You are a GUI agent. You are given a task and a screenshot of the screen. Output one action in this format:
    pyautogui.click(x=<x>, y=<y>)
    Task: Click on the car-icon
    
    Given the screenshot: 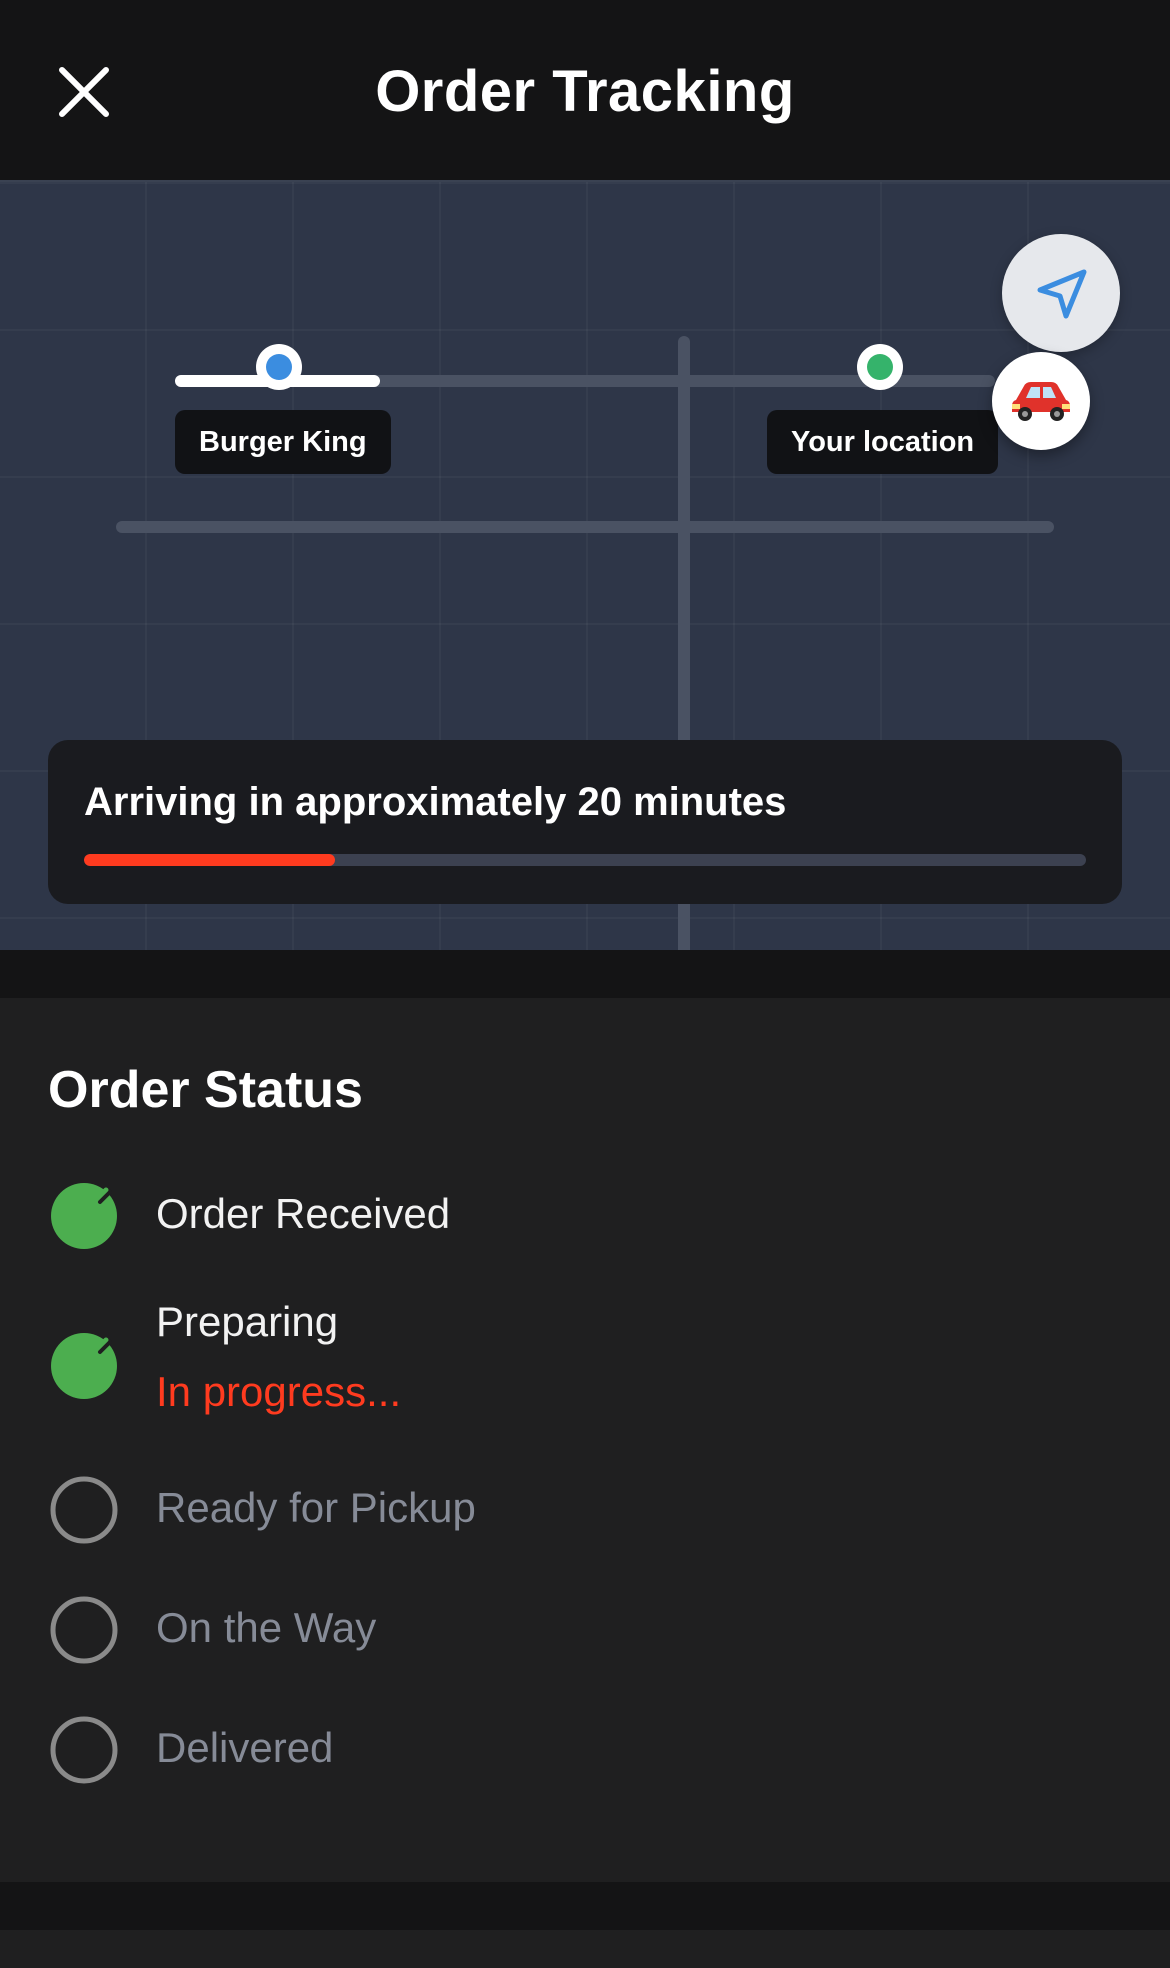 What is the action you would take?
    pyautogui.click(x=1041, y=401)
    